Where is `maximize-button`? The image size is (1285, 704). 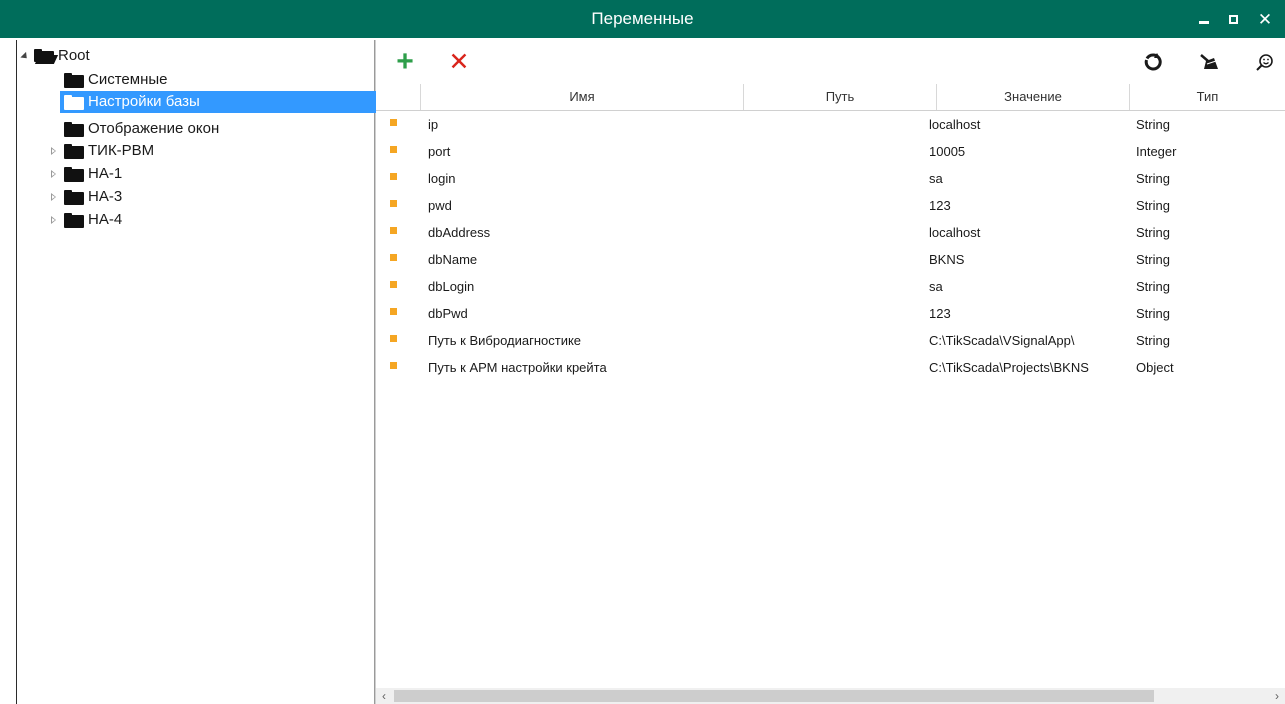
maximize-button is located at coordinates (1233, 19).